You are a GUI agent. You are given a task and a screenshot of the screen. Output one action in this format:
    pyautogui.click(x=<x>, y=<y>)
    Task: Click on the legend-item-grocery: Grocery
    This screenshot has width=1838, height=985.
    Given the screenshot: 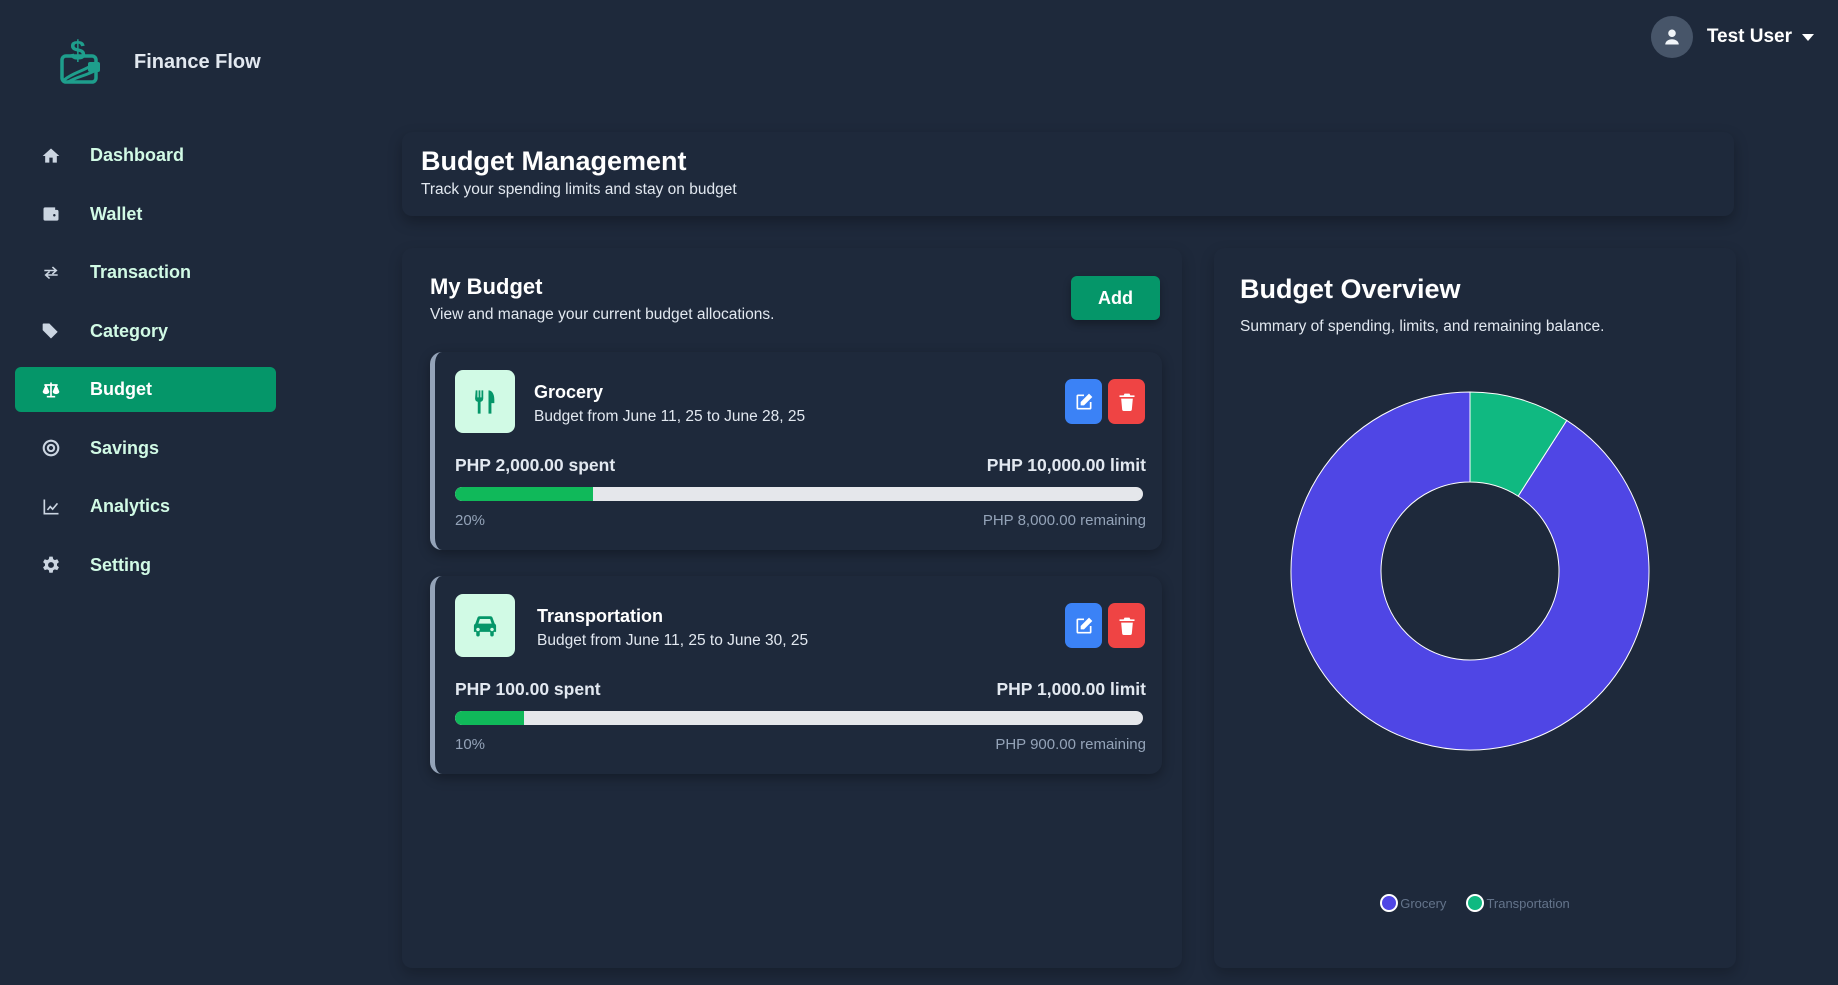 What is the action you would take?
    pyautogui.click(x=1413, y=903)
    